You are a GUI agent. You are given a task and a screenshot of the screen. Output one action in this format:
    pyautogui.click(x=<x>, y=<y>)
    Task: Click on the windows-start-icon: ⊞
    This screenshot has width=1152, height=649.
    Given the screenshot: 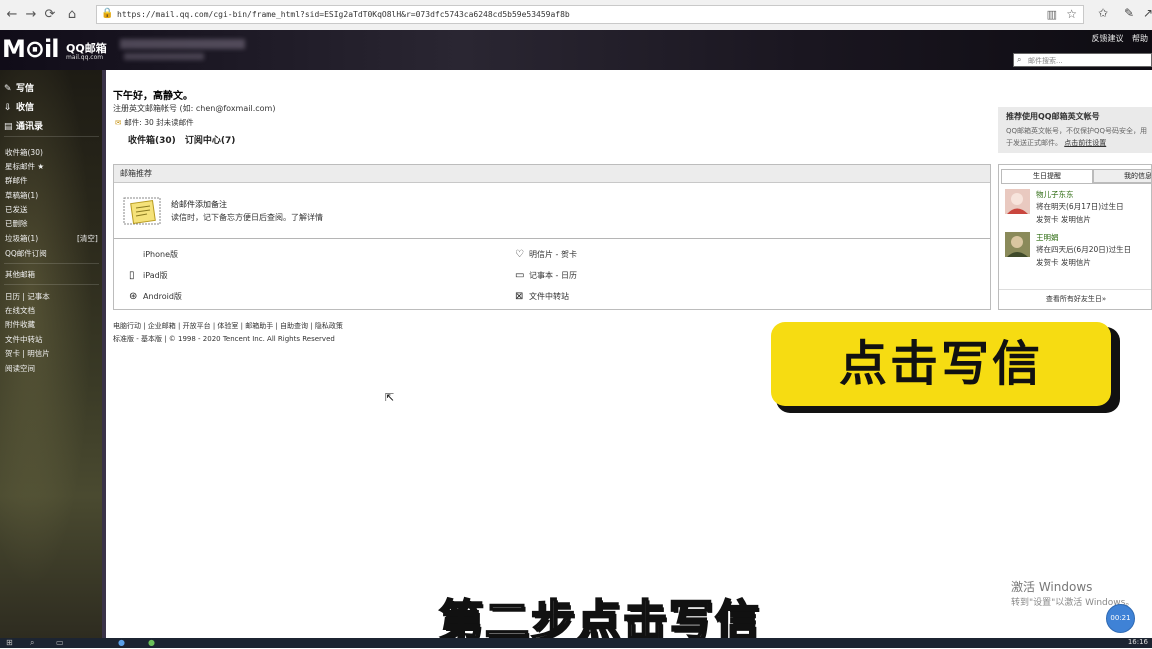 What is the action you would take?
    pyautogui.click(x=9, y=642)
    